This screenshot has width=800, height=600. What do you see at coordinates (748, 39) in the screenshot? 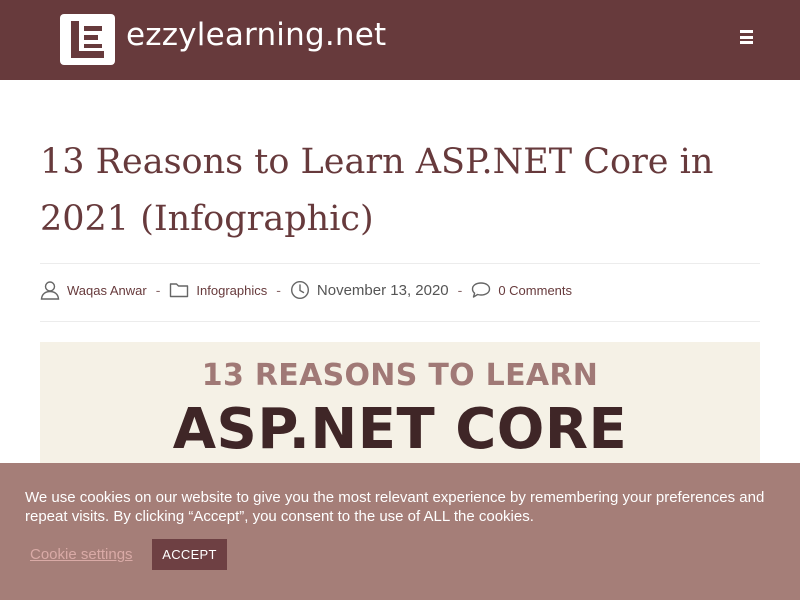
I see `hamburger-menu-icon` at bounding box center [748, 39].